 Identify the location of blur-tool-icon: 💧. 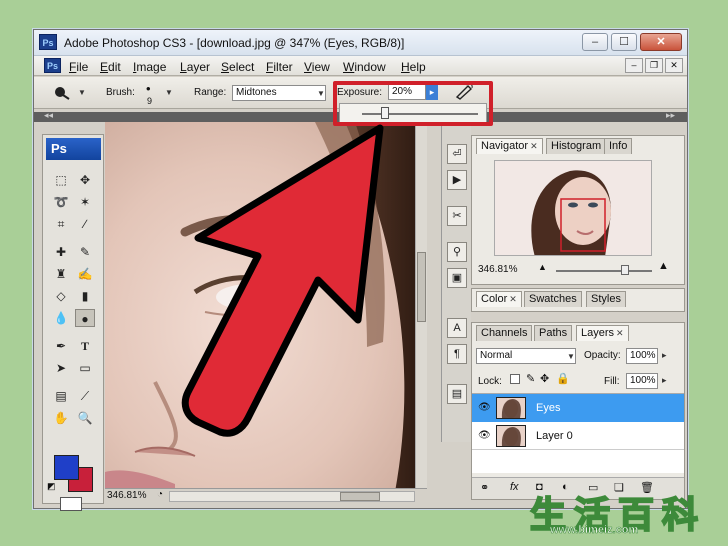
(61, 318).